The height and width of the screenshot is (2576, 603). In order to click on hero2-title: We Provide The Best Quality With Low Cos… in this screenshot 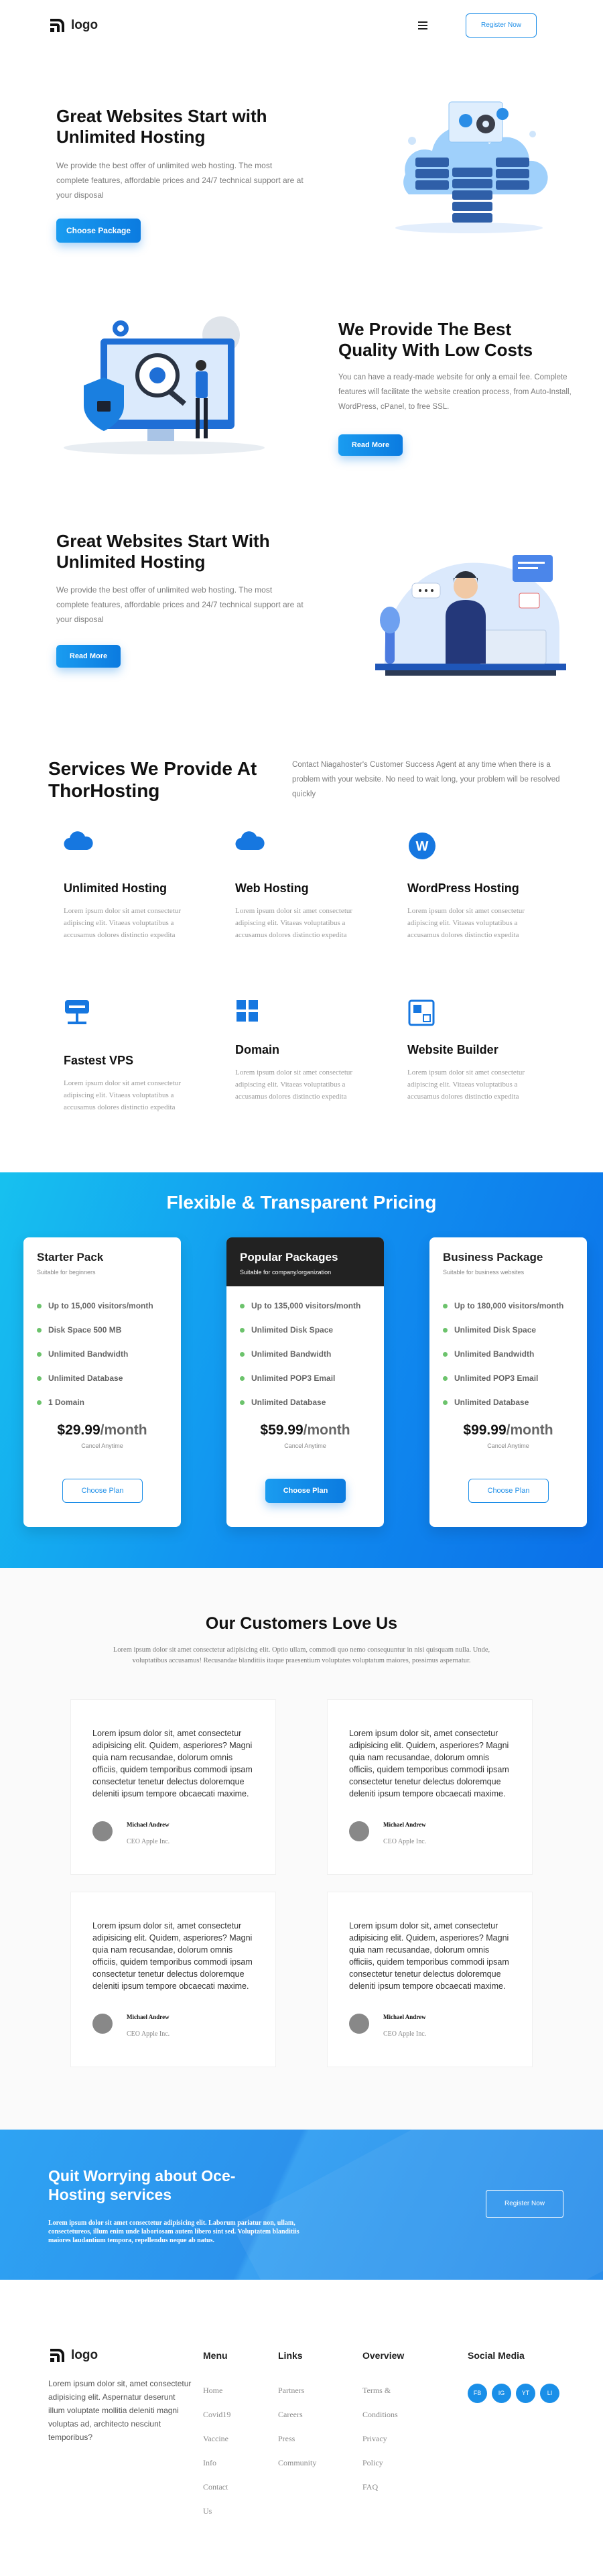, I will do `click(435, 339)`.